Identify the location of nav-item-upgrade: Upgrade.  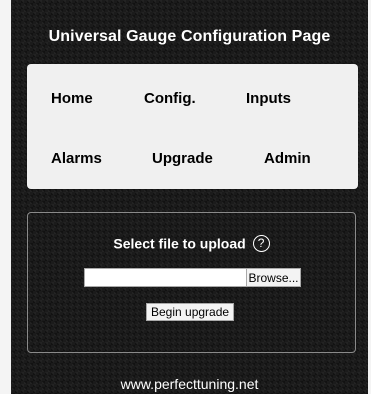
(182, 158).